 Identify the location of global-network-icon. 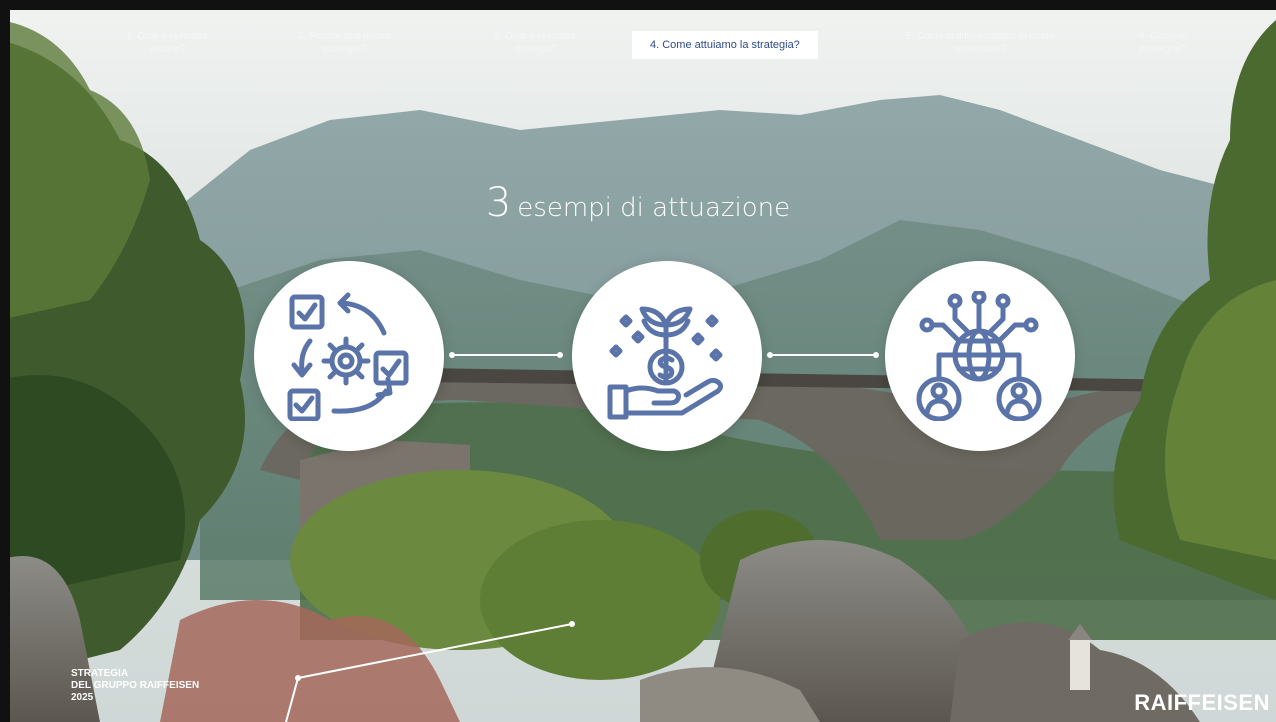
(979, 356).